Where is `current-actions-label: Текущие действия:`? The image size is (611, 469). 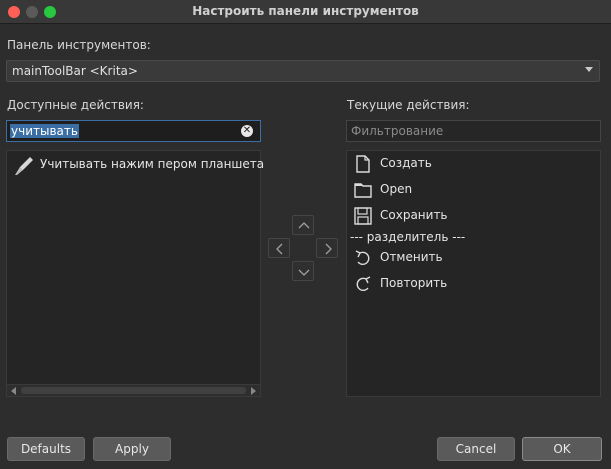
current-actions-label: Текущие действия: is located at coordinates (408, 105).